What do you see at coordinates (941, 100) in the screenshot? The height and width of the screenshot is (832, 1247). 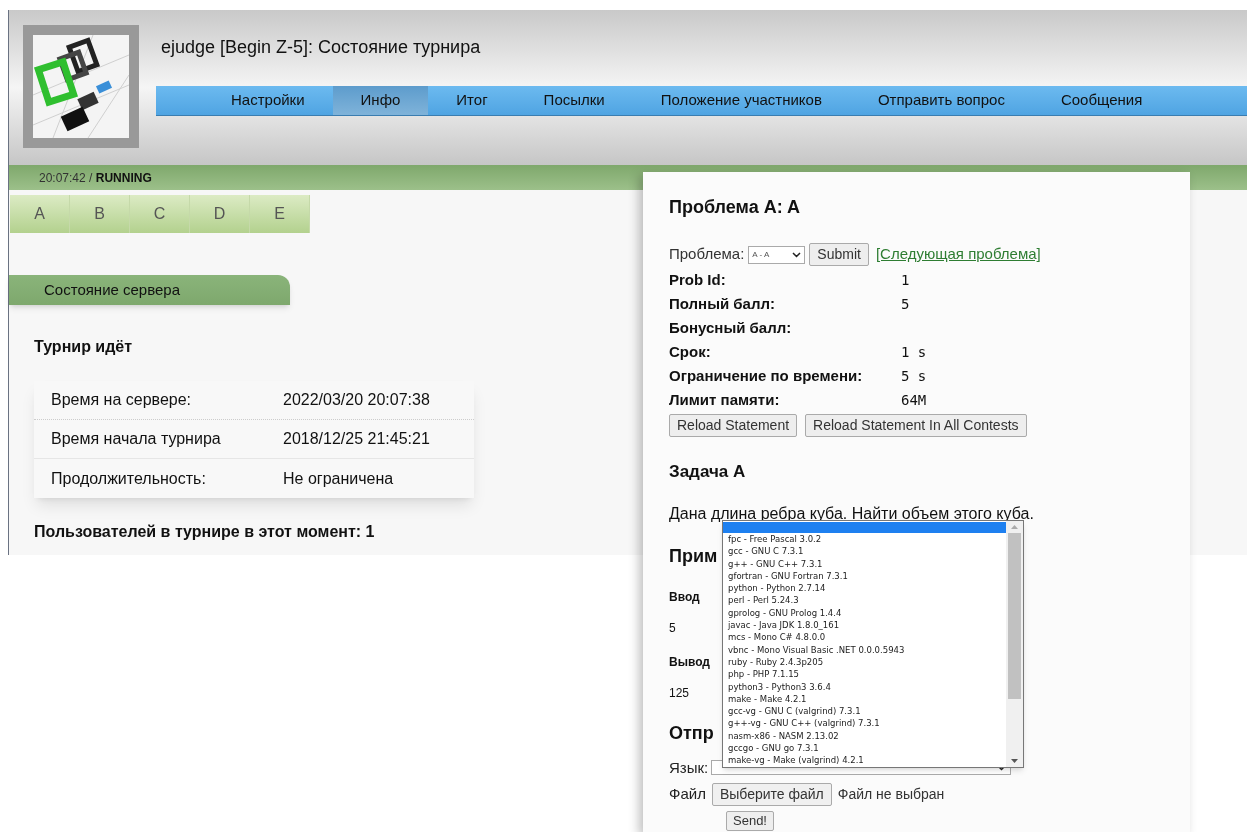 I see `nav-item: Отправить вопрос` at bounding box center [941, 100].